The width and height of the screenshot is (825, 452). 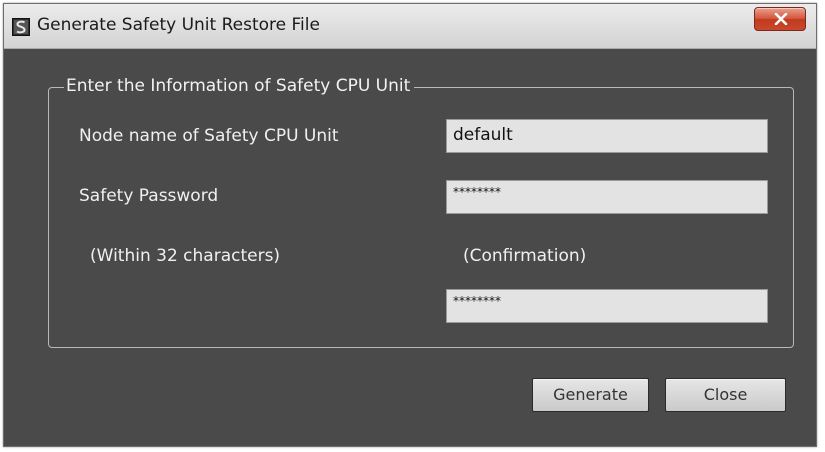 I want to click on window-close-button, so click(x=780, y=19).